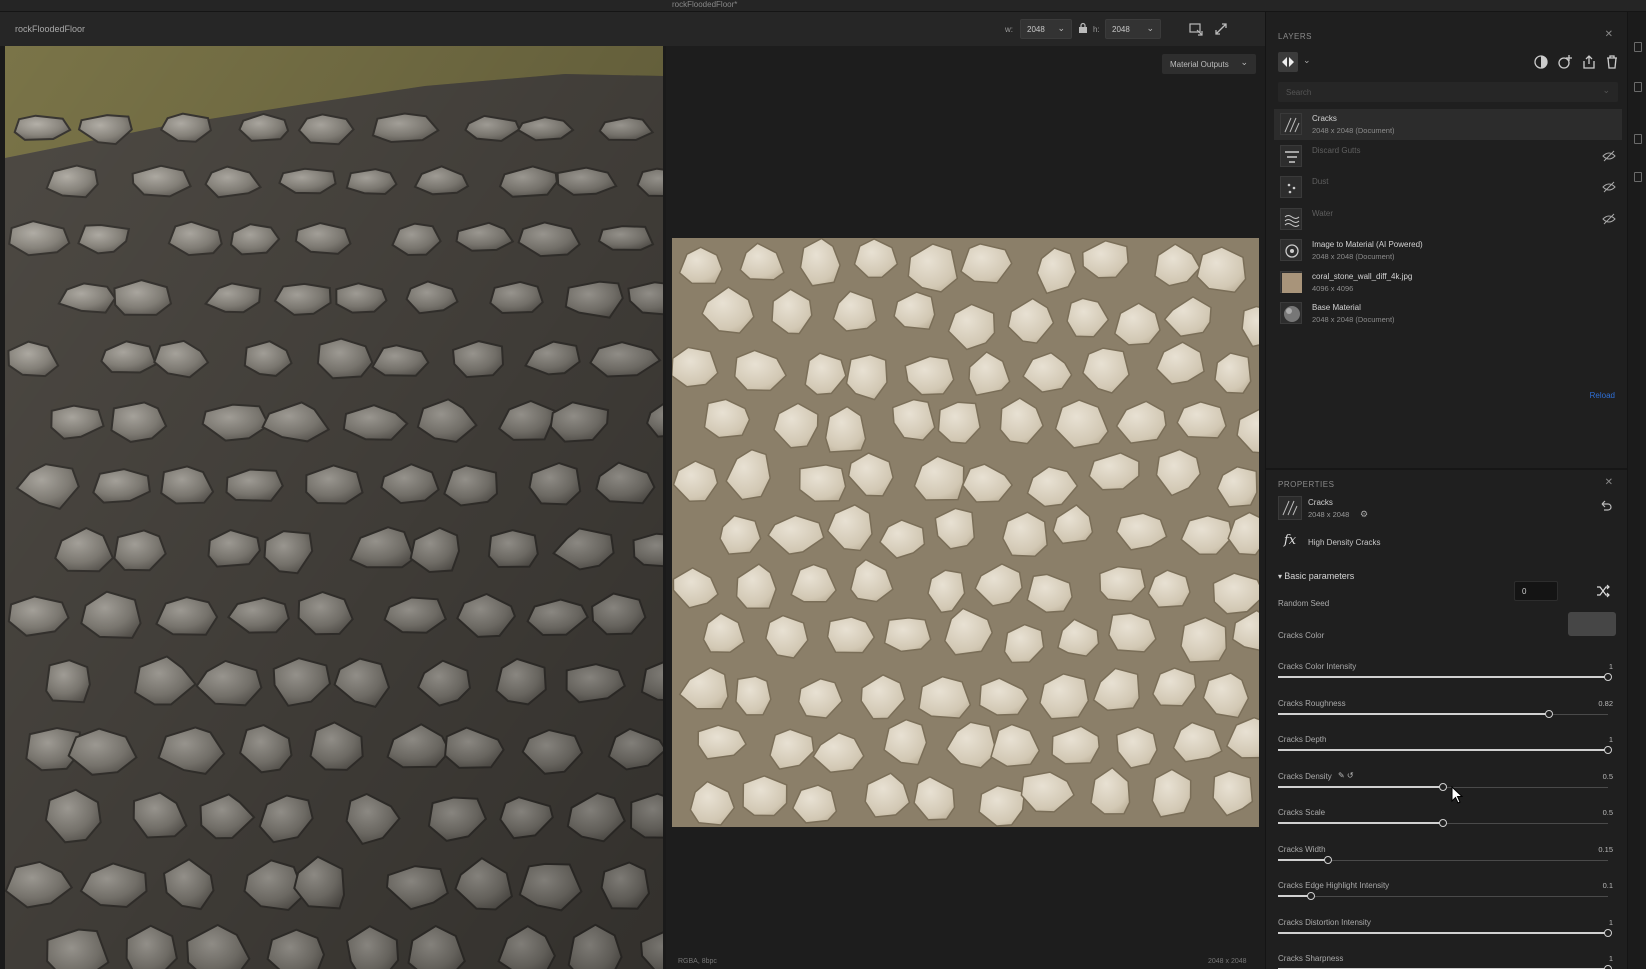 This screenshot has width=1646, height=969. Describe the element at coordinates (697, 961) in the screenshot. I see `format-label: RGBA, 8bpc` at that location.